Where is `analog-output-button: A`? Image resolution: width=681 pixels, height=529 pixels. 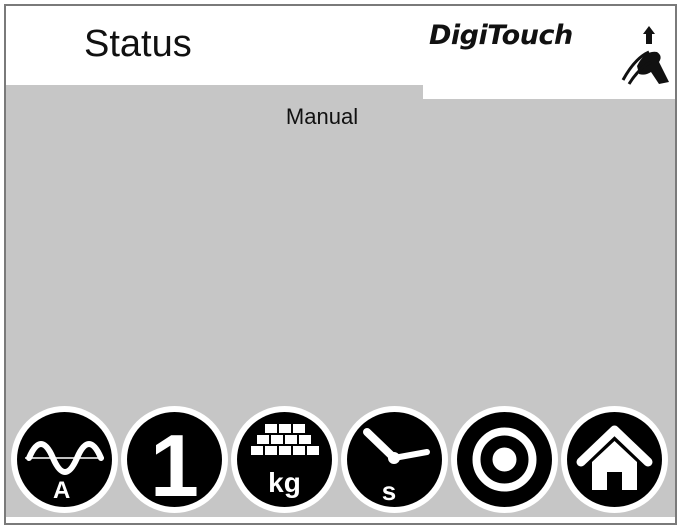
analog-output-button: A is located at coordinates (64, 459).